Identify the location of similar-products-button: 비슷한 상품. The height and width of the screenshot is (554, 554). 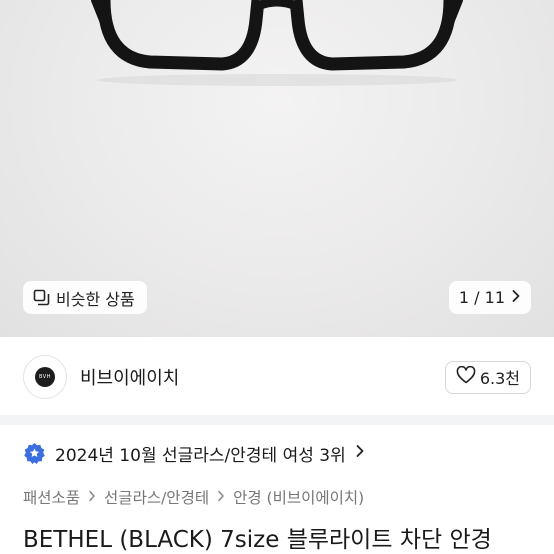
(85, 297).